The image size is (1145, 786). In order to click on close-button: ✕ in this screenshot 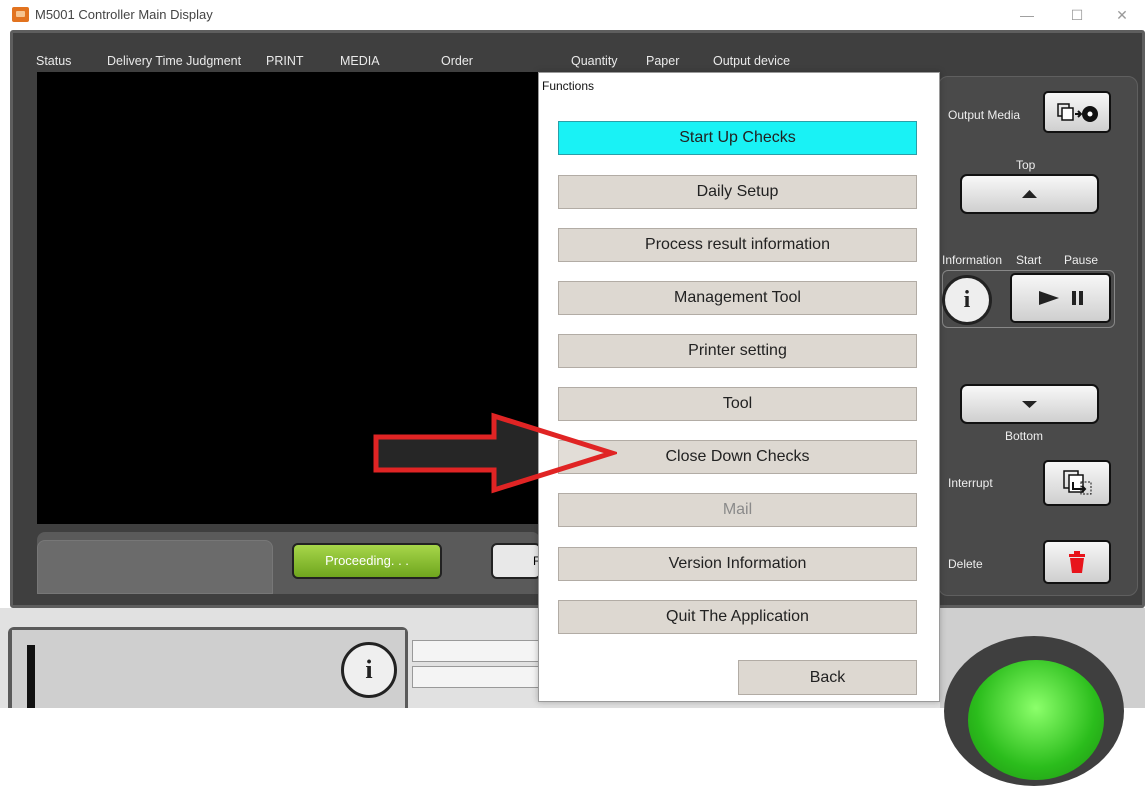, I will do `click(1122, 15)`.